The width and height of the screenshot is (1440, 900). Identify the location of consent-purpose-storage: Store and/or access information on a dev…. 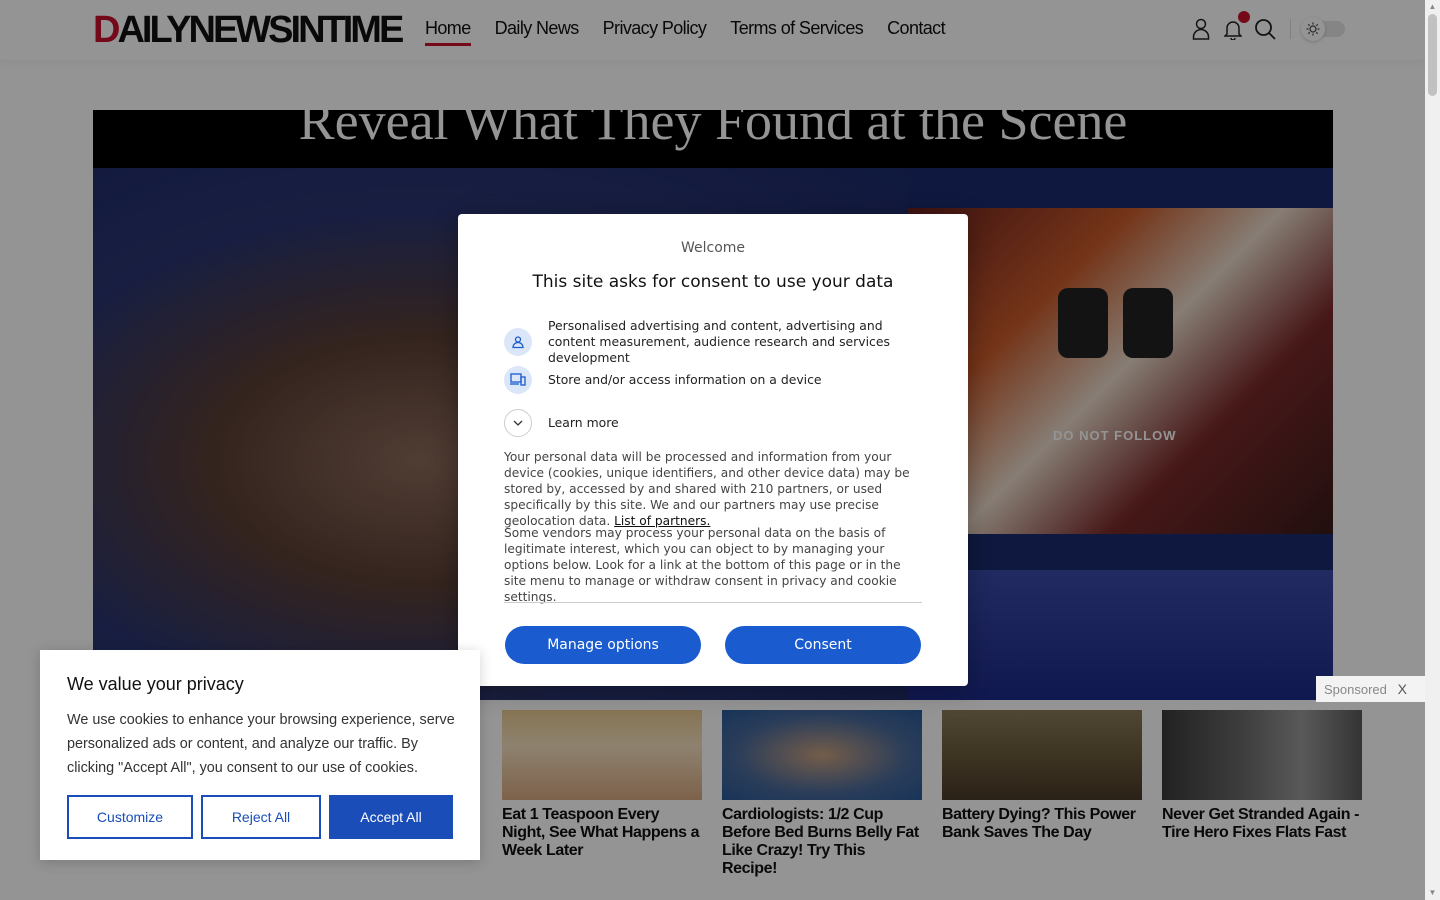
(714, 380).